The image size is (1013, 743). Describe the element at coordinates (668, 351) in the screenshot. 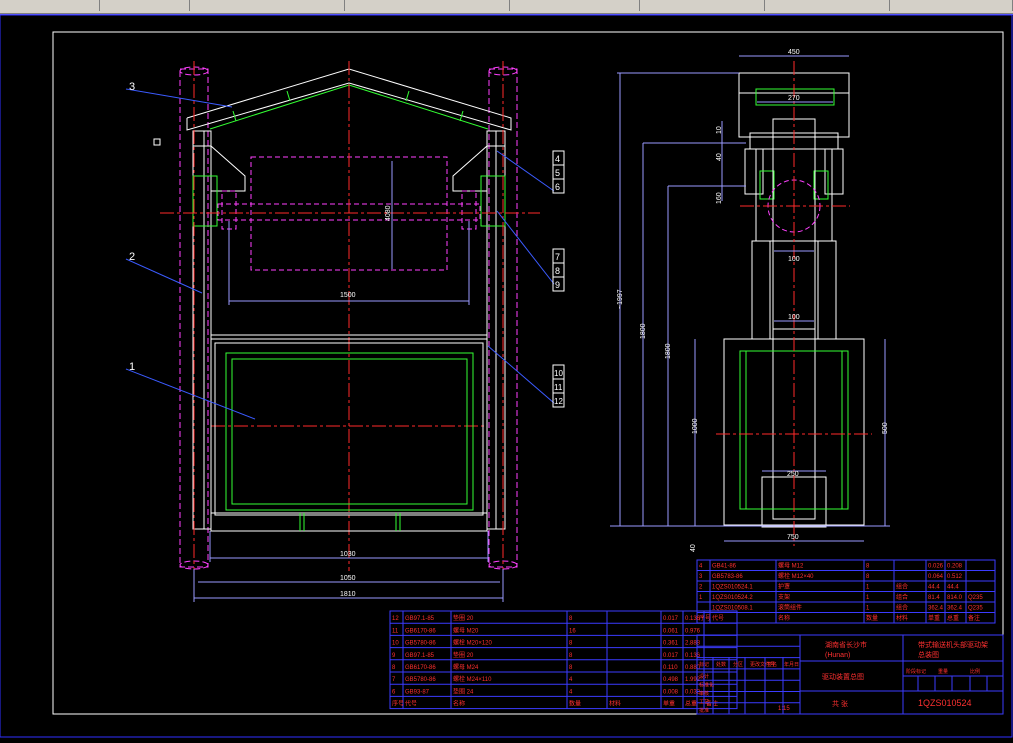

I see `dim-left-mid2: 1800` at that location.